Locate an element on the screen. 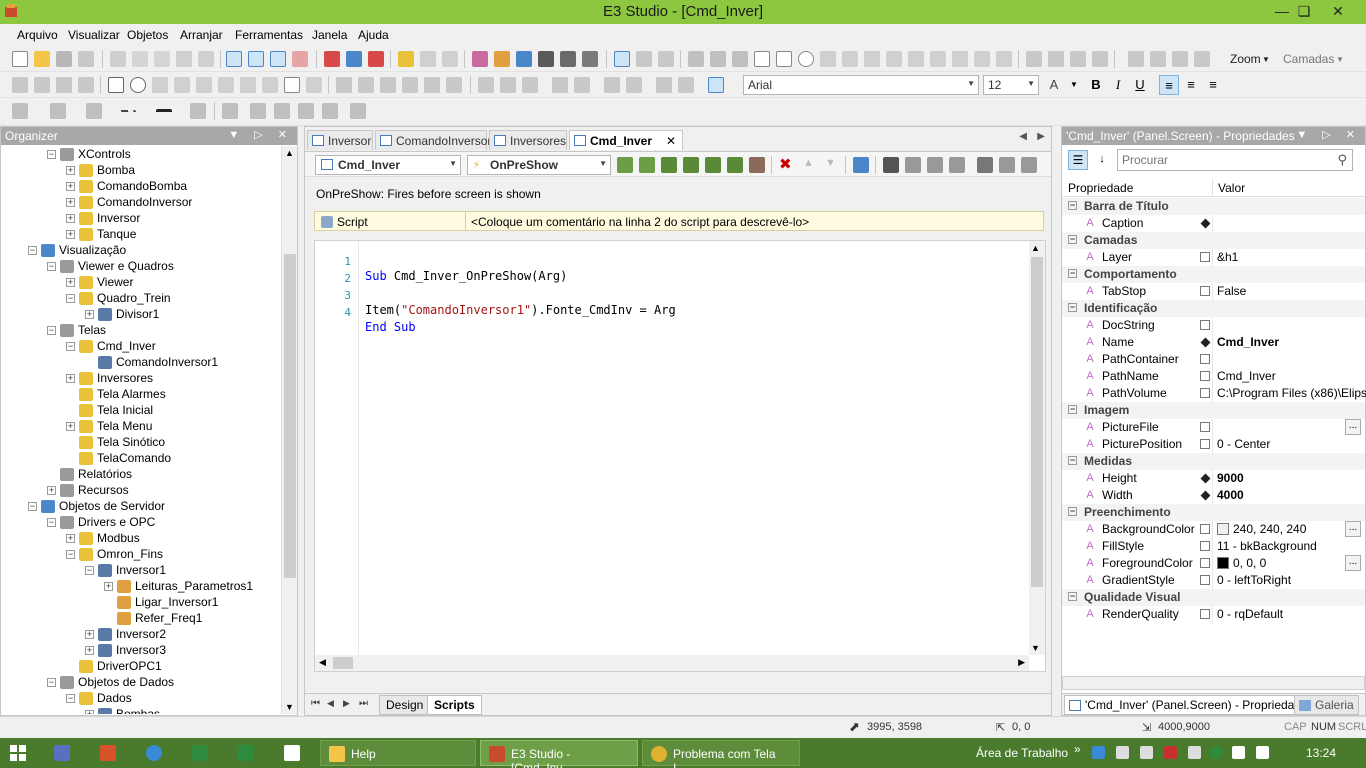 The width and height of the screenshot is (1366, 768). property-row: A Width 4000 is located at coordinates (1213, 495).